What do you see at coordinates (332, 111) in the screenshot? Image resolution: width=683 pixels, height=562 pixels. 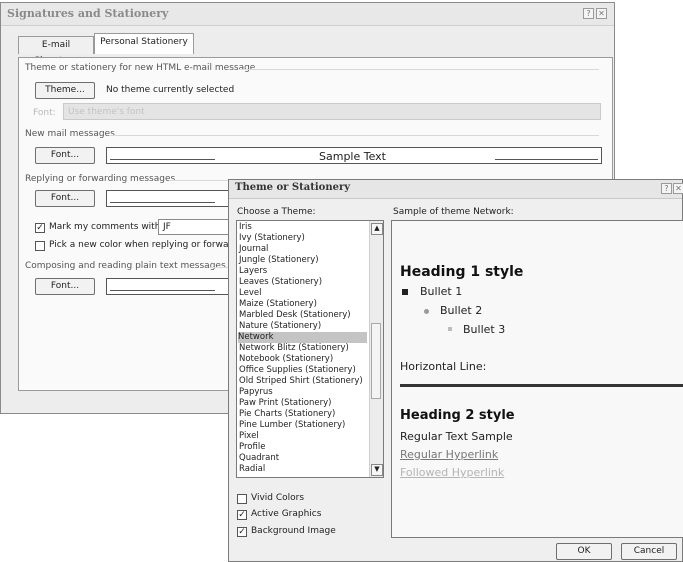 I see `theme-font-select: Use theme's font` at bounding box center [332, 111].